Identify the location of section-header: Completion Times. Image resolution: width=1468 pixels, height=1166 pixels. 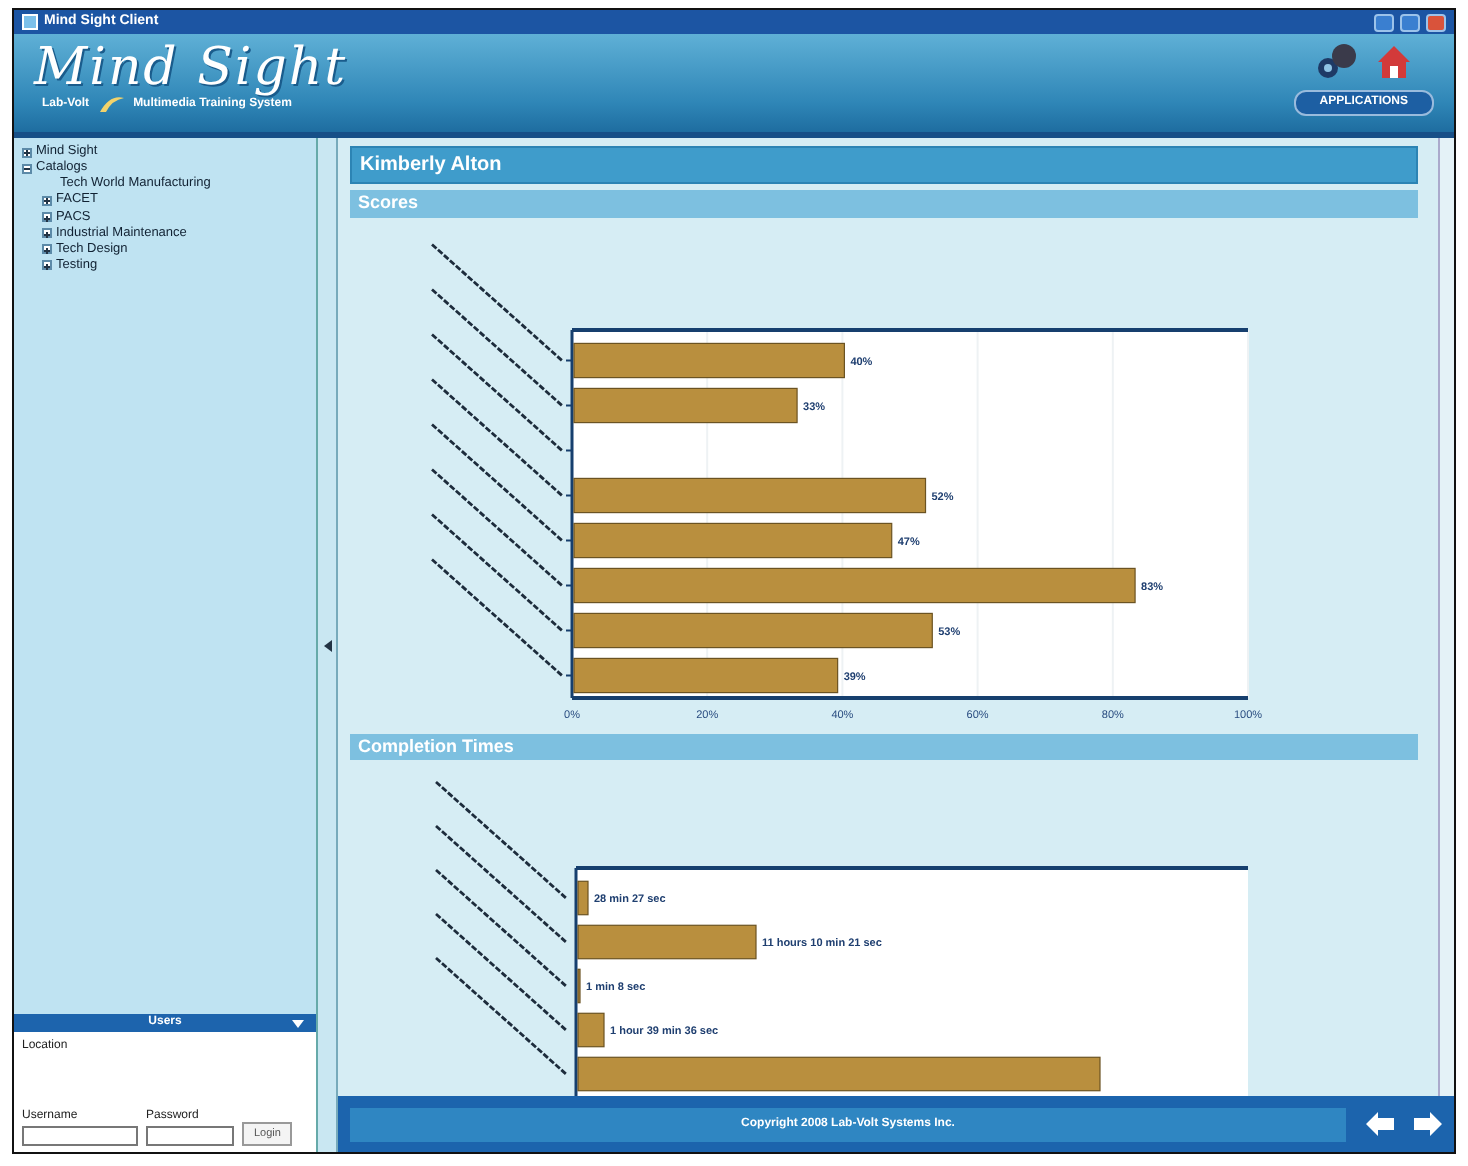
(884, 746).